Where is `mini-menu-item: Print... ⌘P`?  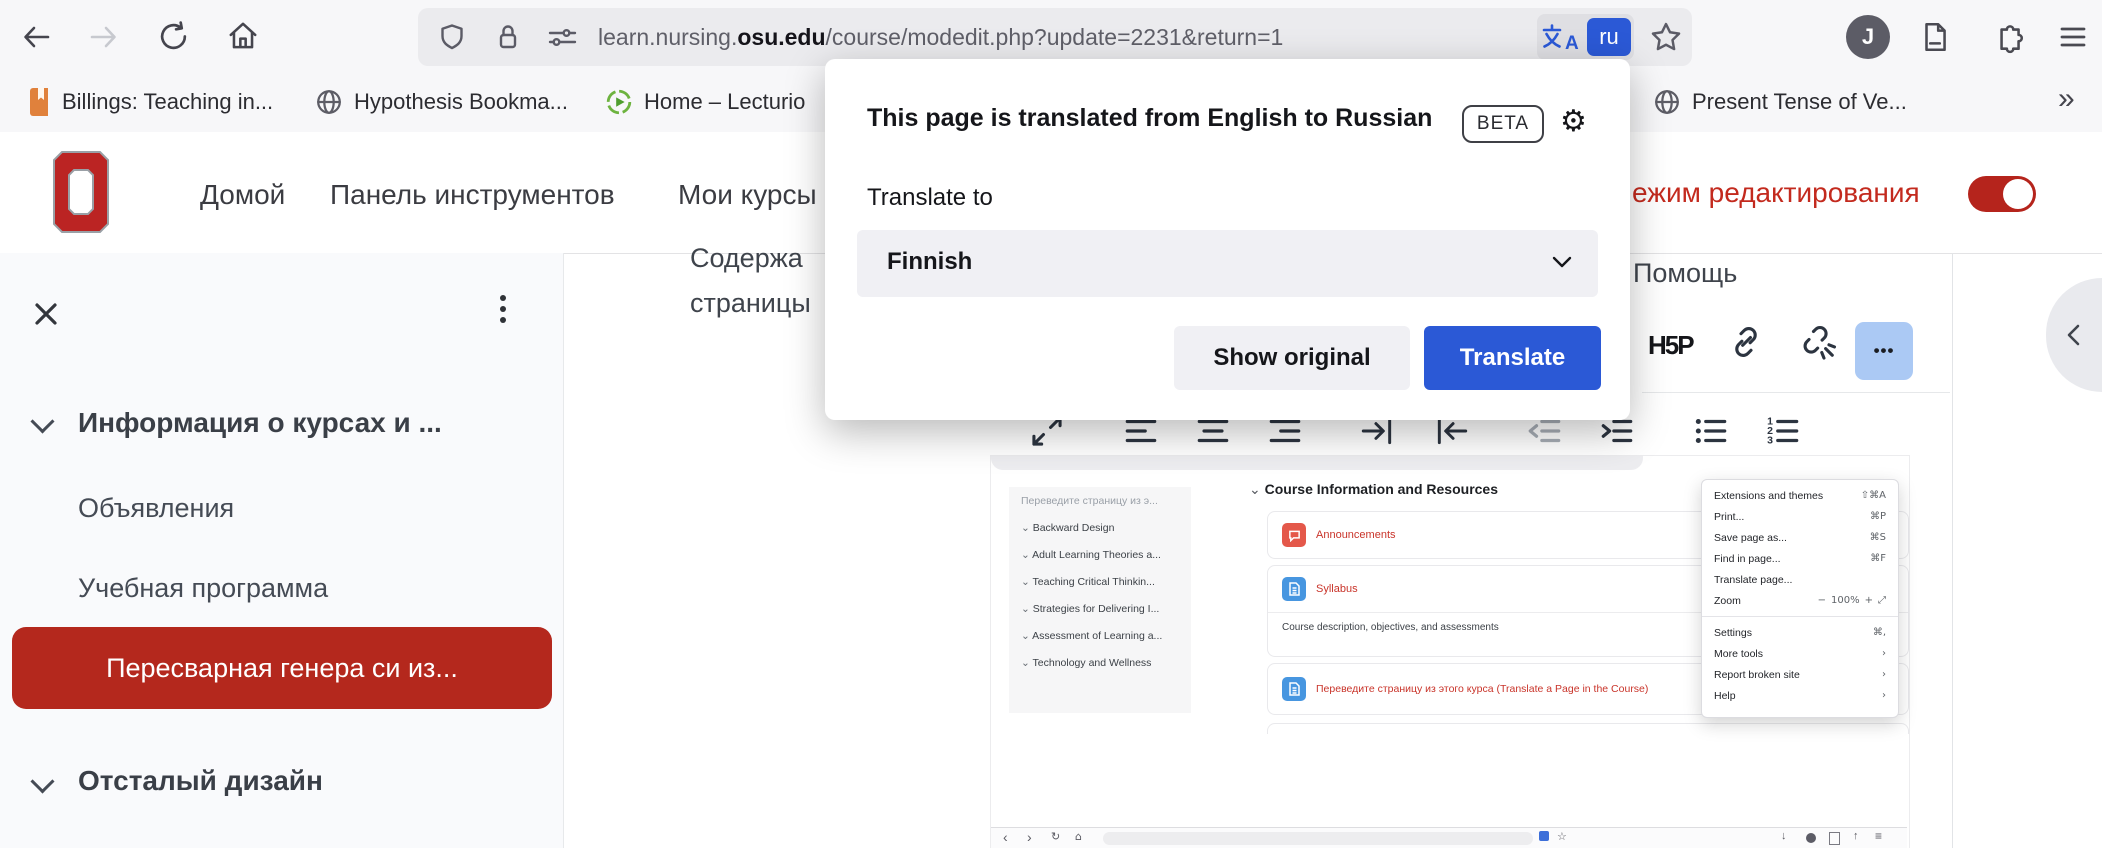 mini-menu-item: Print... ⌘P is located at coordinates (1800, 516).